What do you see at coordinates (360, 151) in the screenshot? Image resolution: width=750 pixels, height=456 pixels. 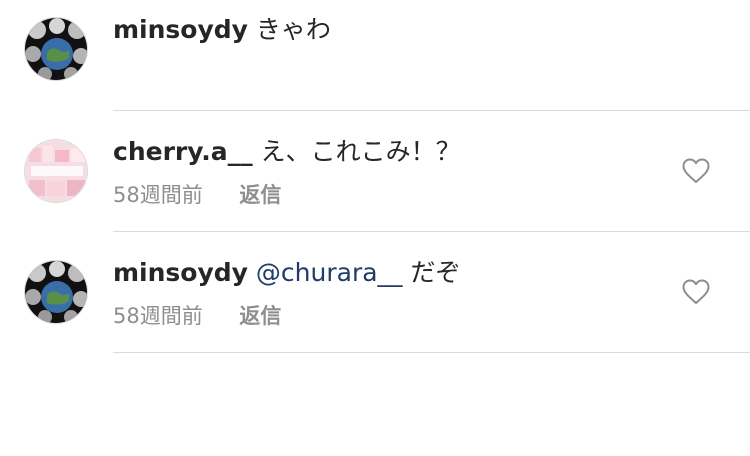 I see `comment-text: え、これこみ！？` at bounding box center [360, 151].